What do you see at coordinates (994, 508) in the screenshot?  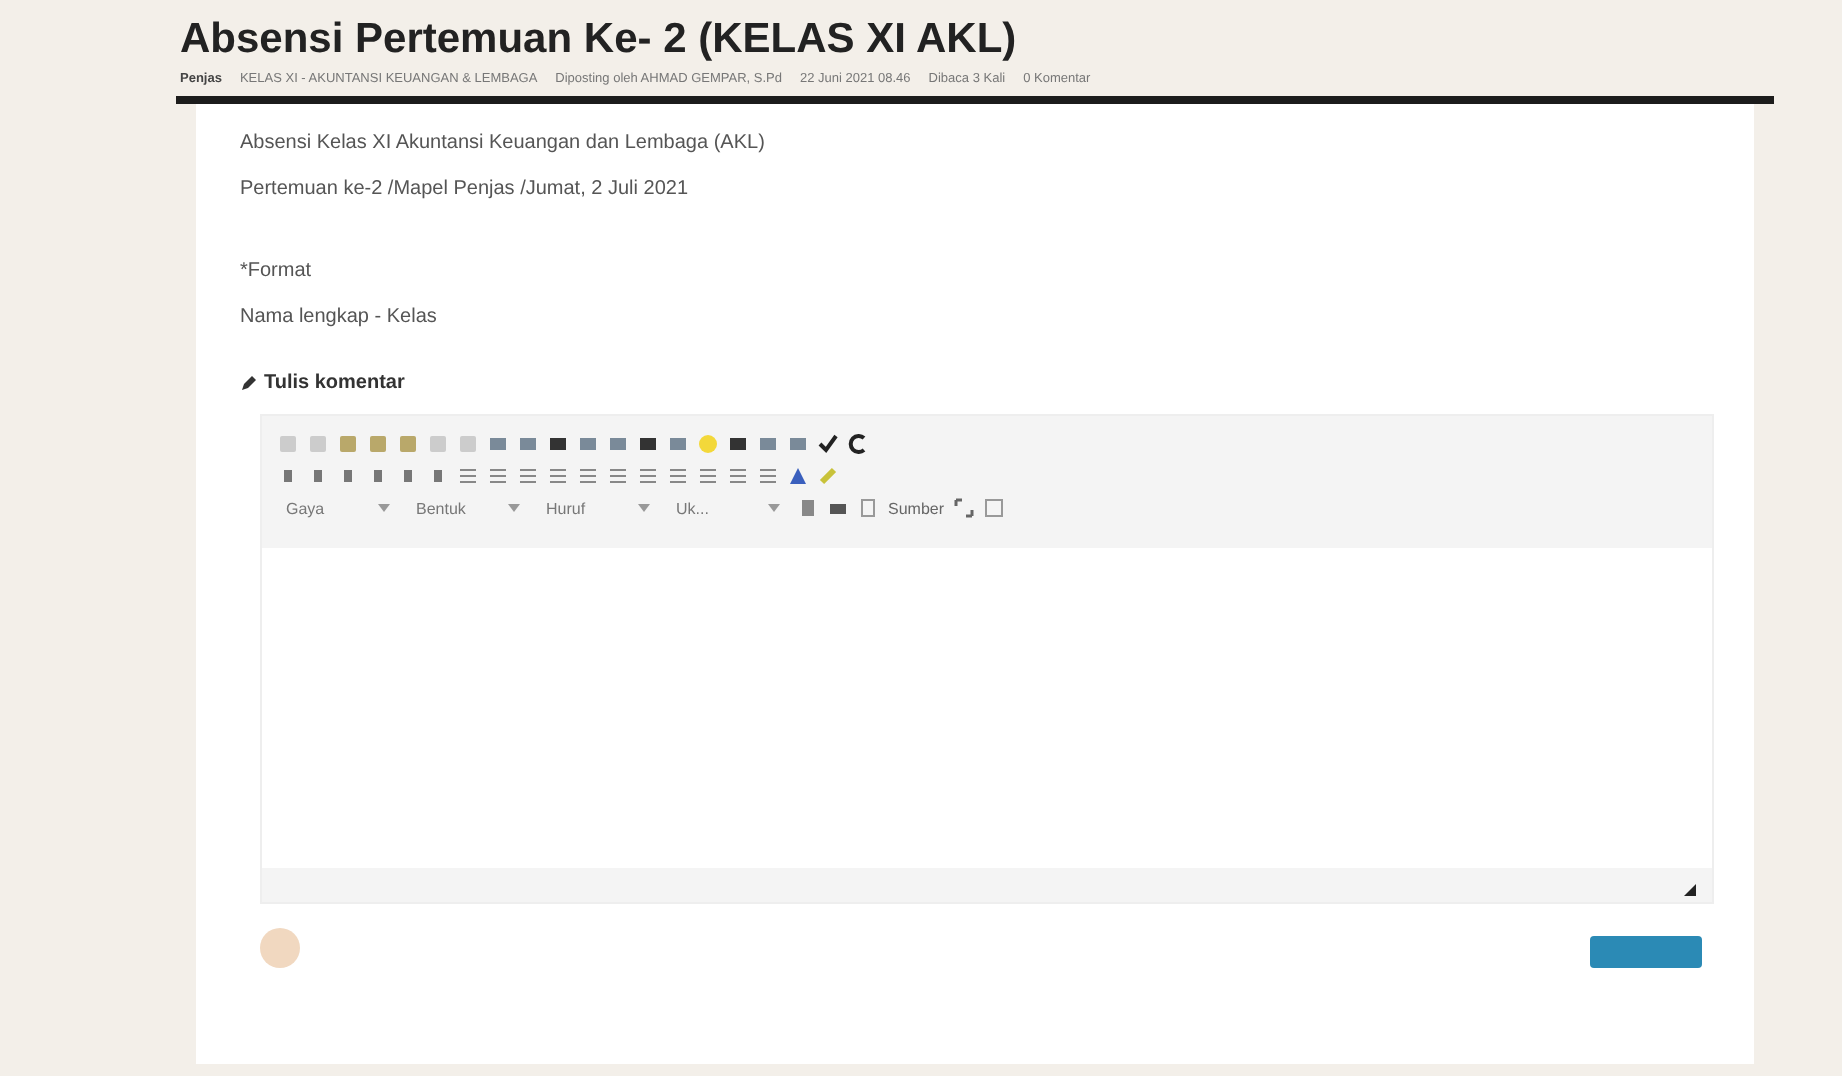 I see `blocks-icon` at bounding box center [994, 508].